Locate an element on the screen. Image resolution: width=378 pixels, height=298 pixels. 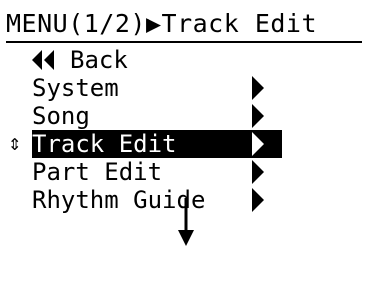
menu-item-part-edit: Part Edit is located at coordinates (157, 172).